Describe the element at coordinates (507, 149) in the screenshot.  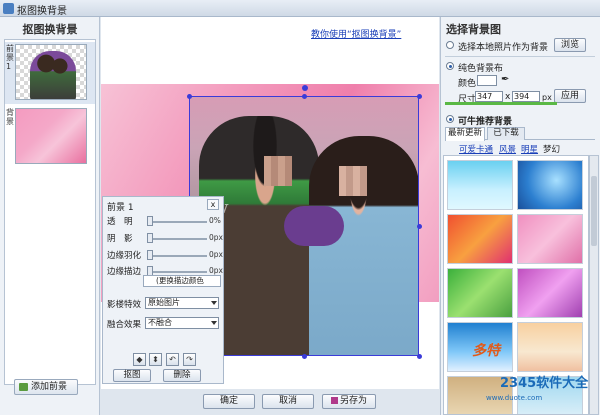
I see `category-scenery: 风景` at that location.